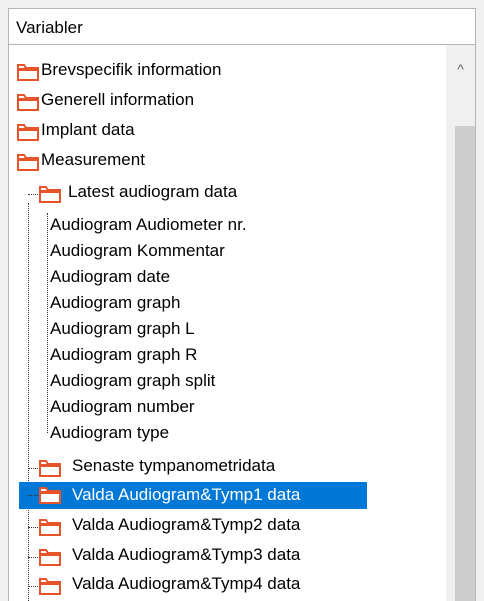 The width and height of the screenshot is (484, 601). What do you see at coordinates (93, 159) in the screenshot?
I see `tree-node-label: Measurement` at bounding box center [93, 159].